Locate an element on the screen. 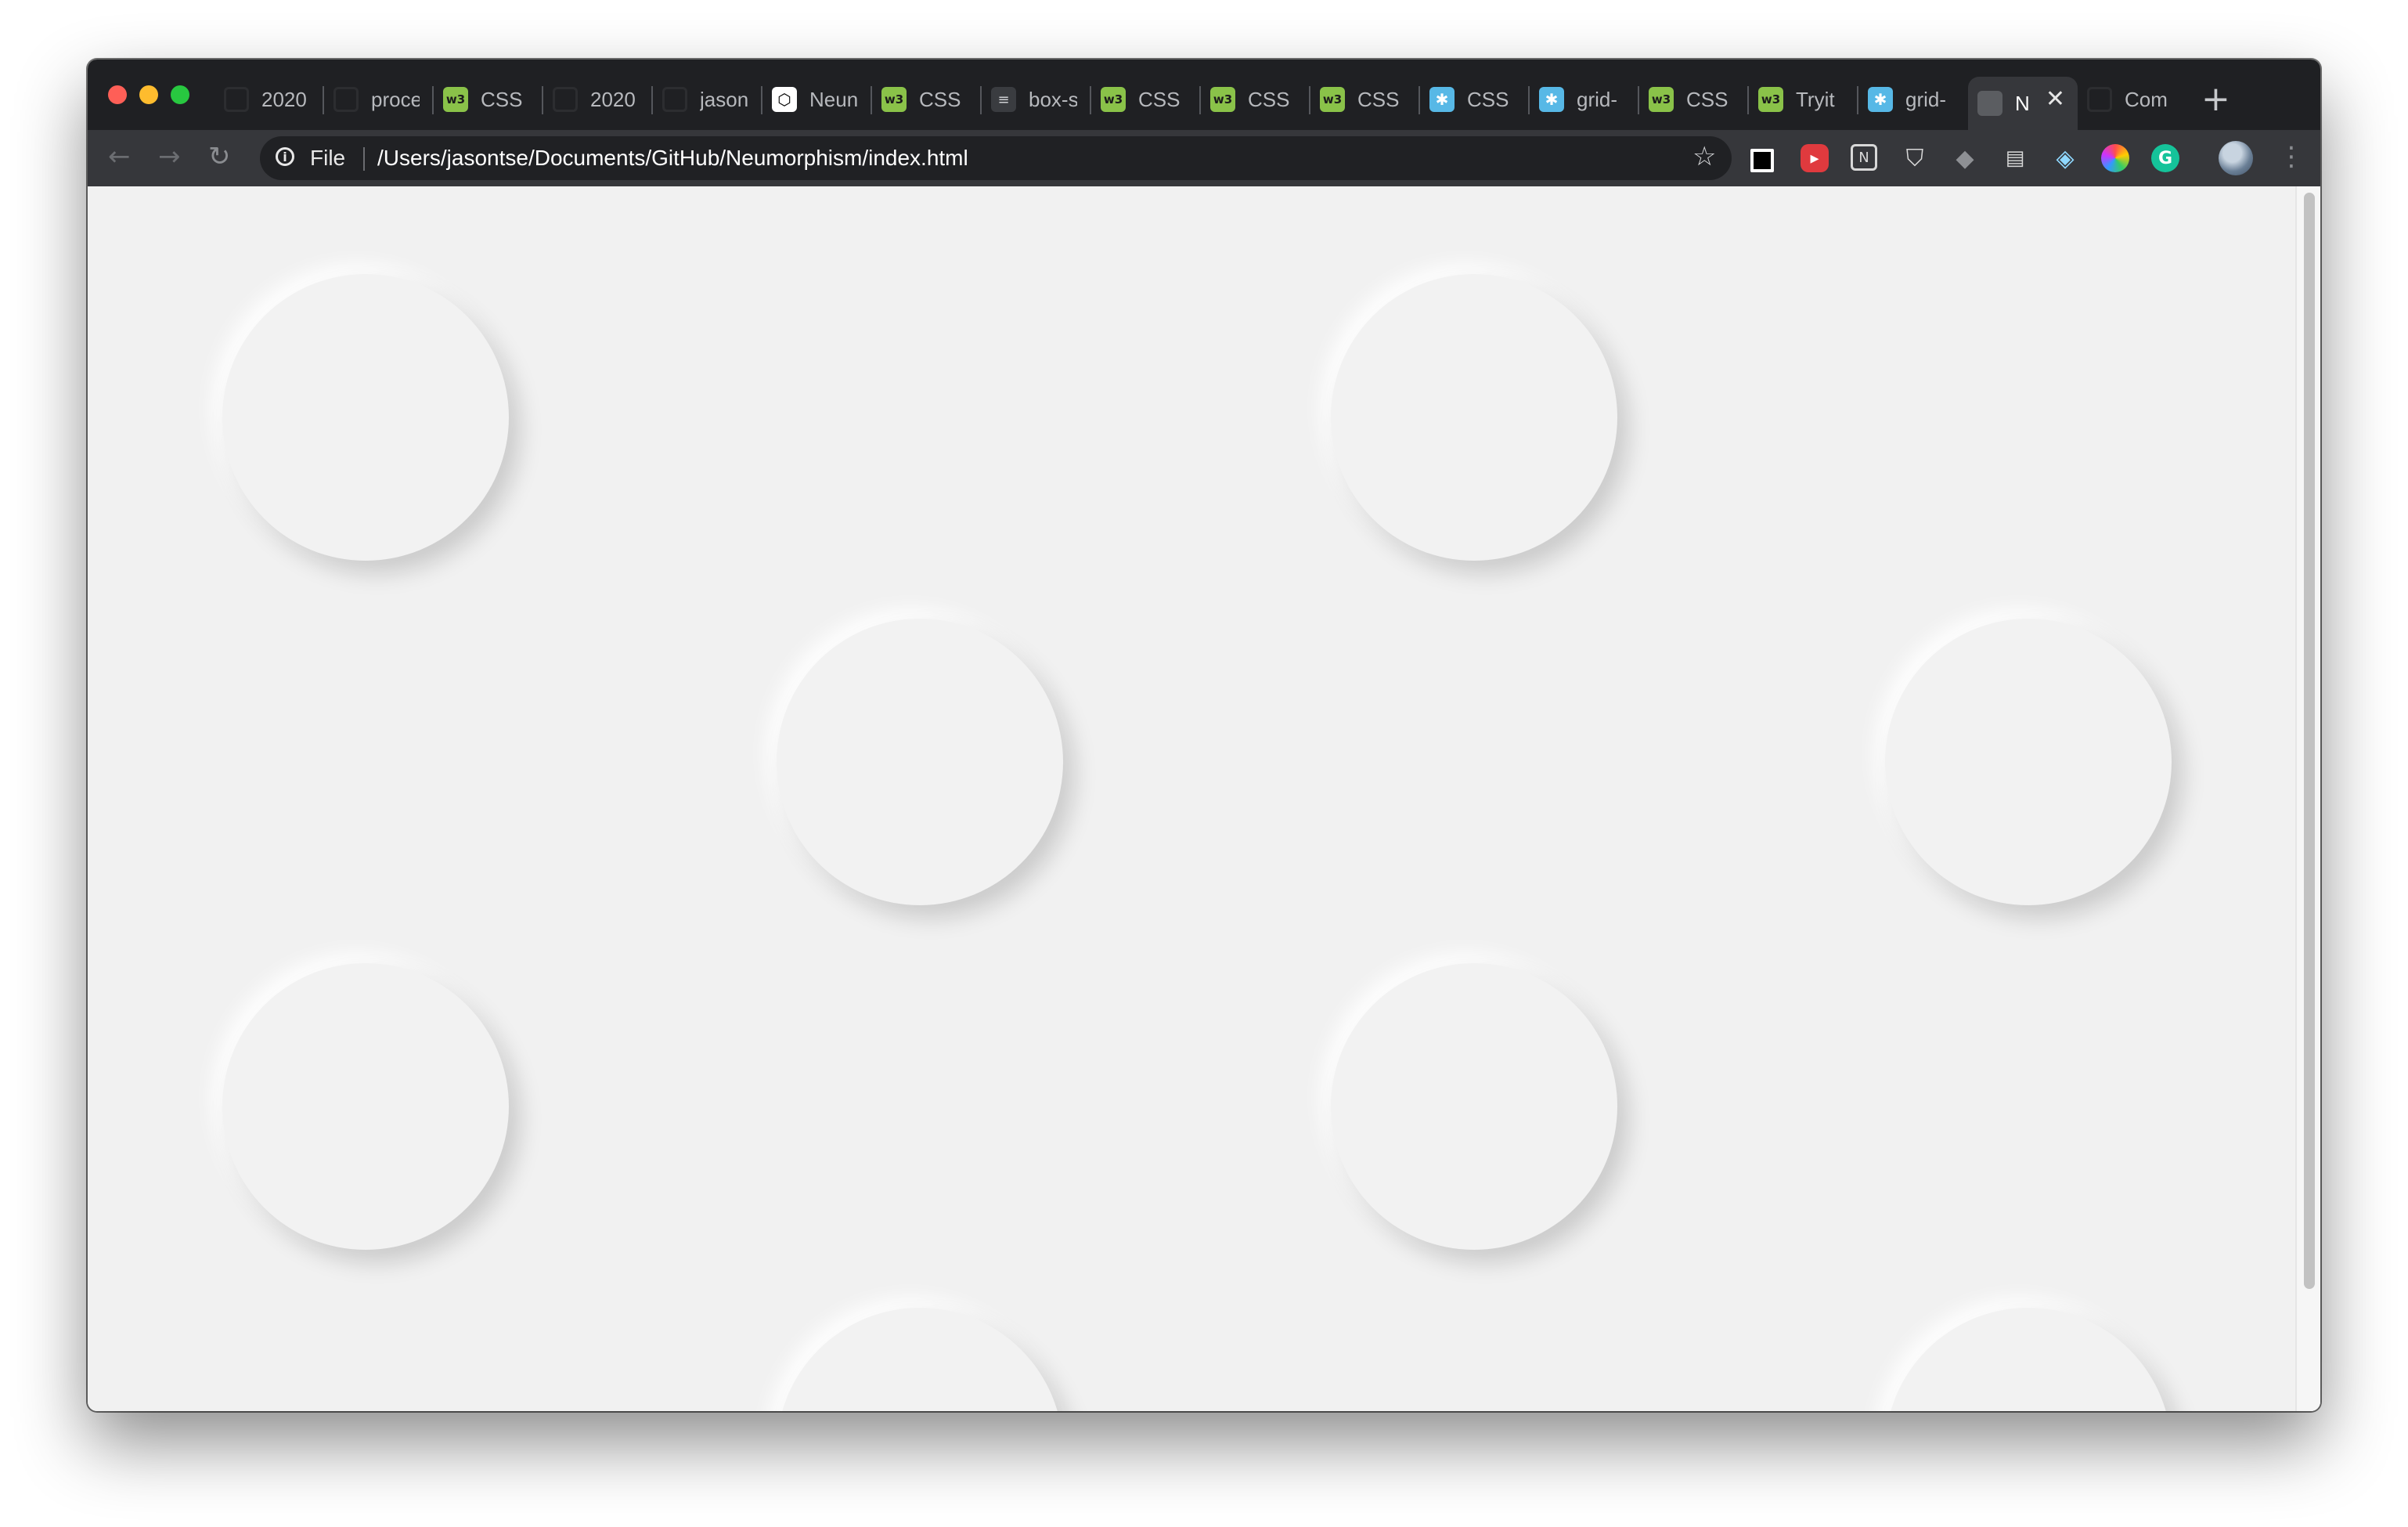  tab-label: N is located at coordinates (2023, 103).